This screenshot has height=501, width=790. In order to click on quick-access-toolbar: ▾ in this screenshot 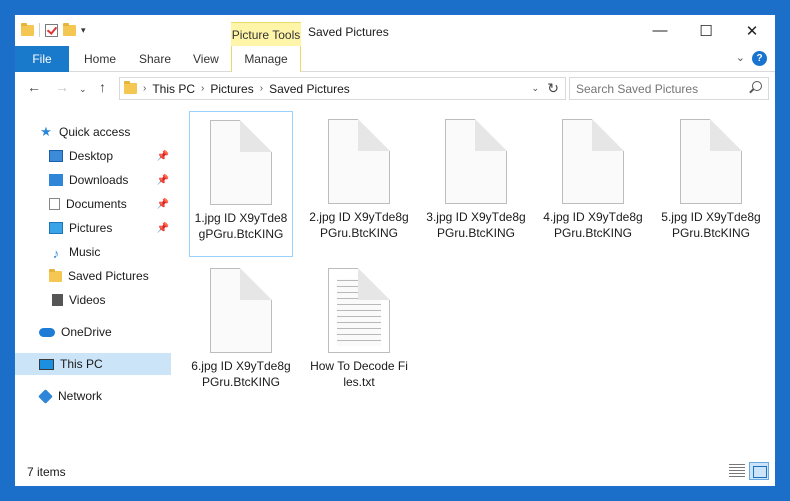, I will do `click(53, 29)`.